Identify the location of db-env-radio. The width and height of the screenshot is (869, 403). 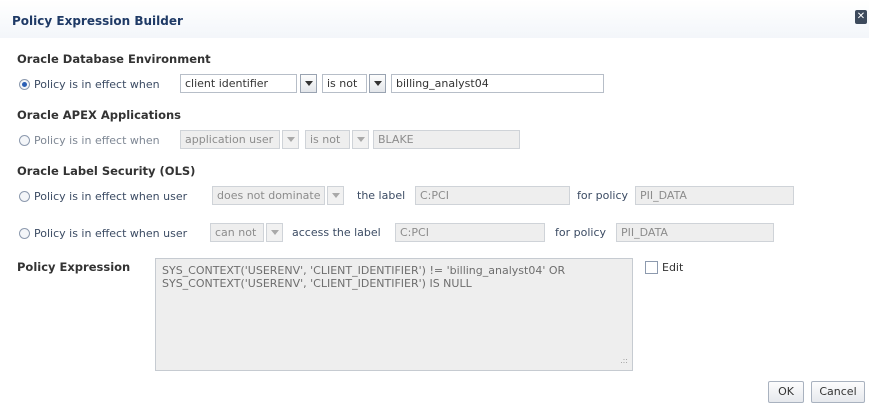
(24, 84).